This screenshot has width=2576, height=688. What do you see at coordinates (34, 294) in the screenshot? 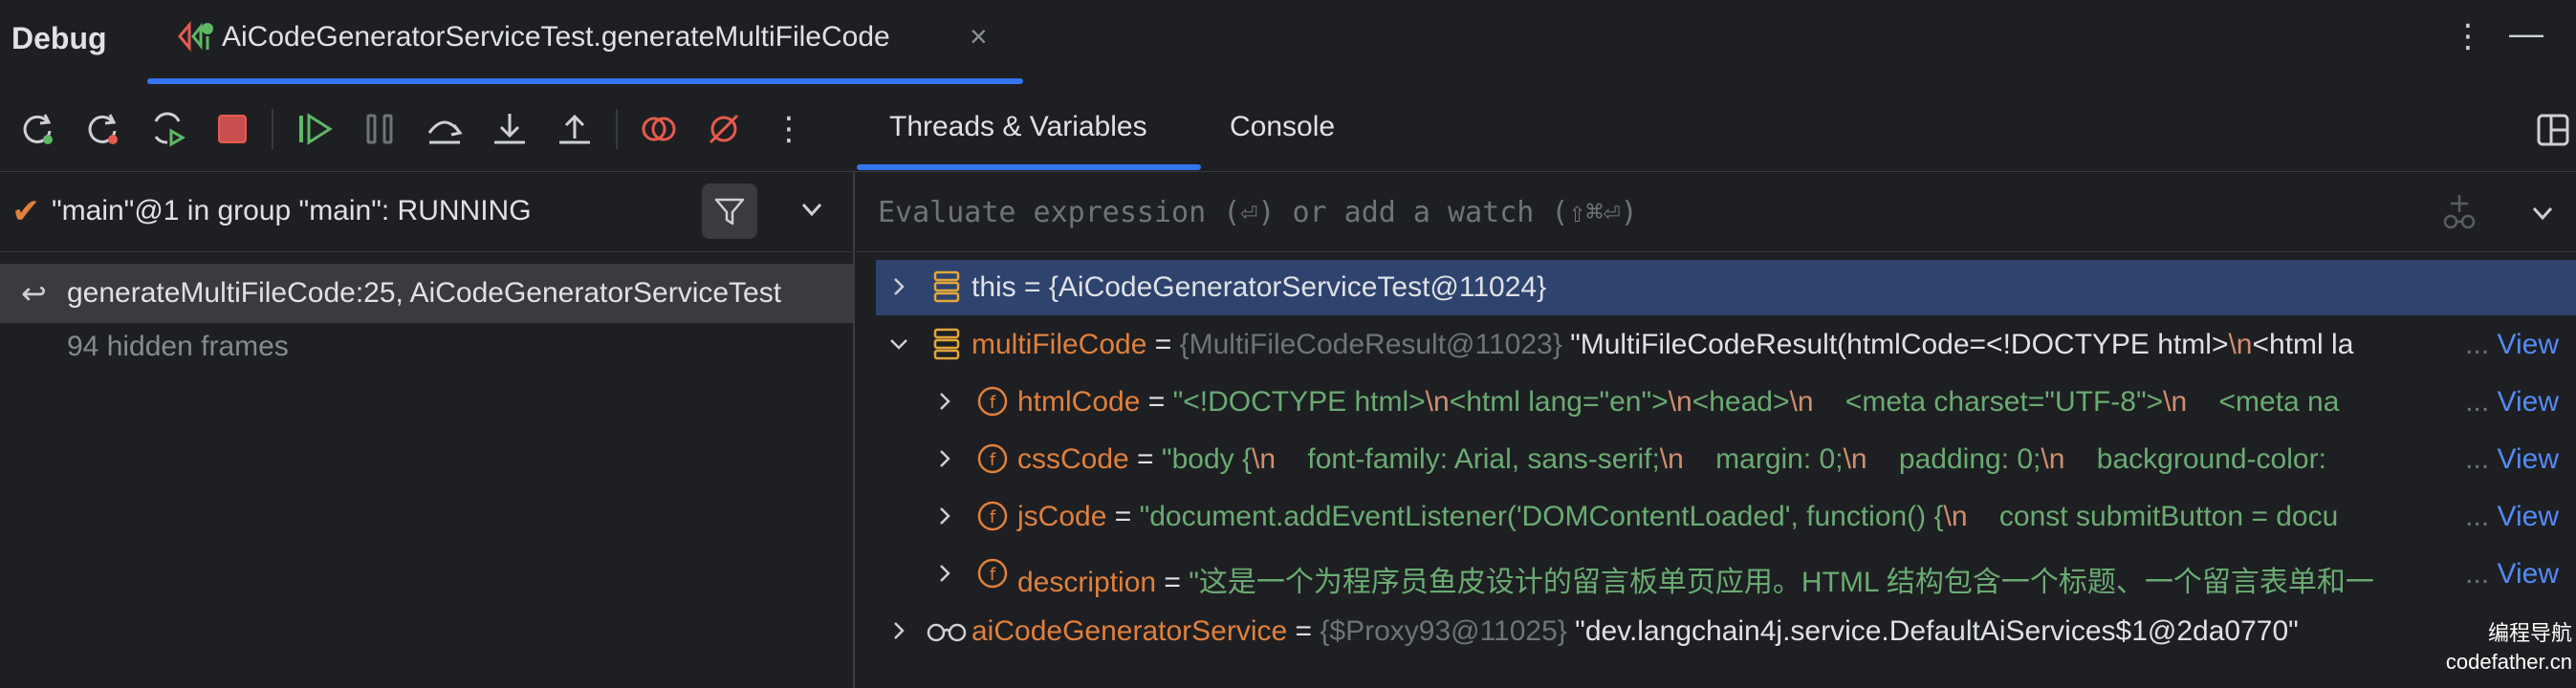
I see `return-arrow-icon: ↩` at bounding box center [34, 294].